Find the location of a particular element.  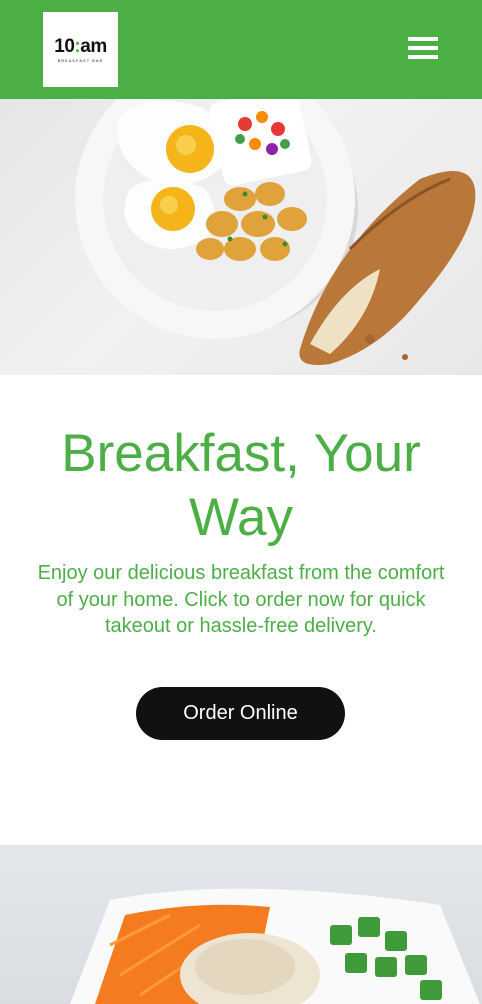

hamburger-menu-icon is located at coordinates (423, 48).